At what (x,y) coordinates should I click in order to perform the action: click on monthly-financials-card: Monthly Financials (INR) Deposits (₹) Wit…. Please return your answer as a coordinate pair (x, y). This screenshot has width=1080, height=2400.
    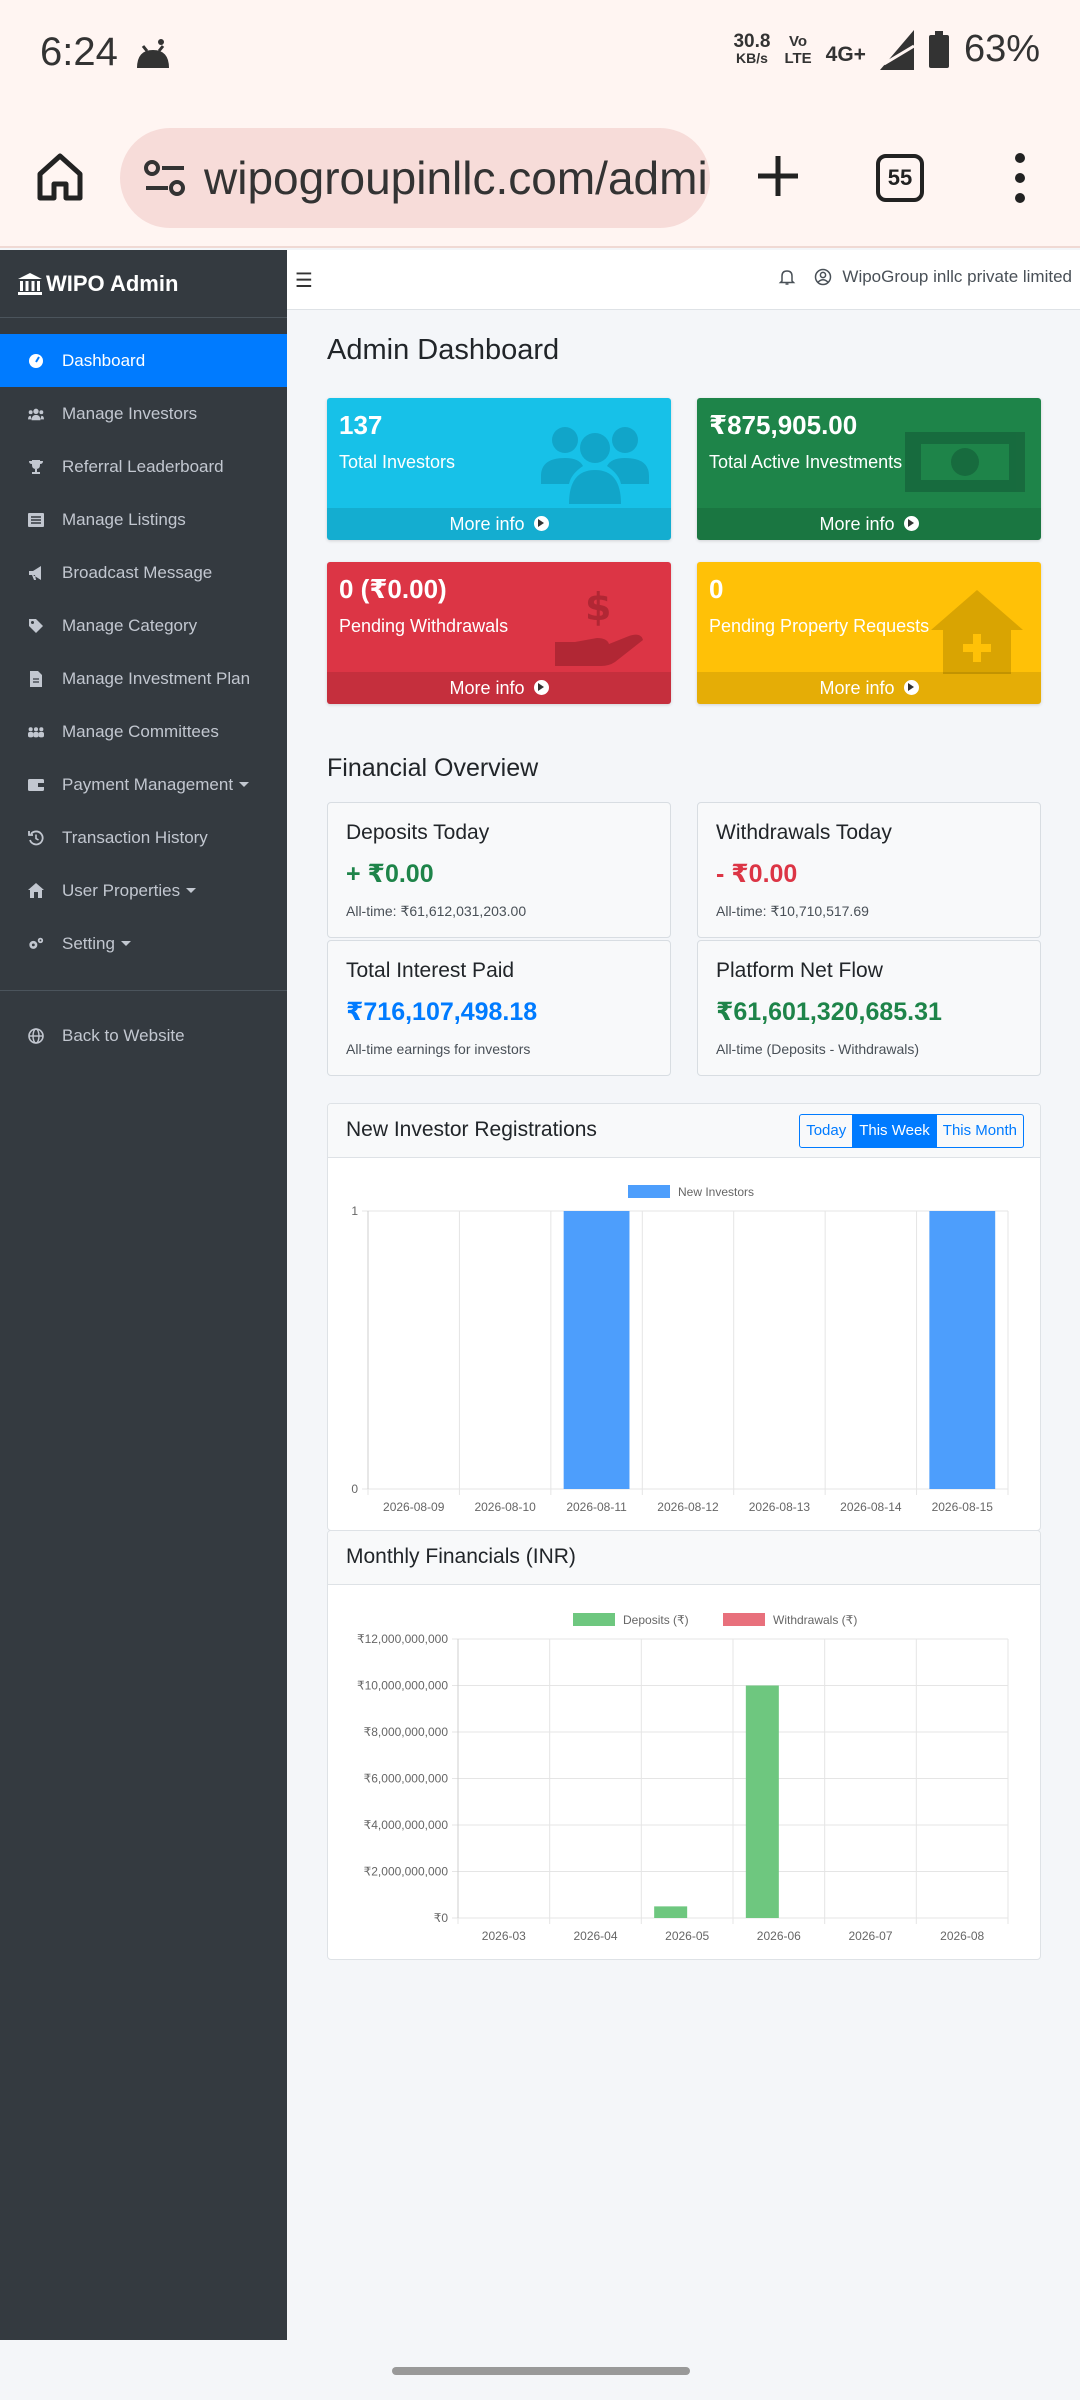
    Looking at the image, I should click on (684, 1745).